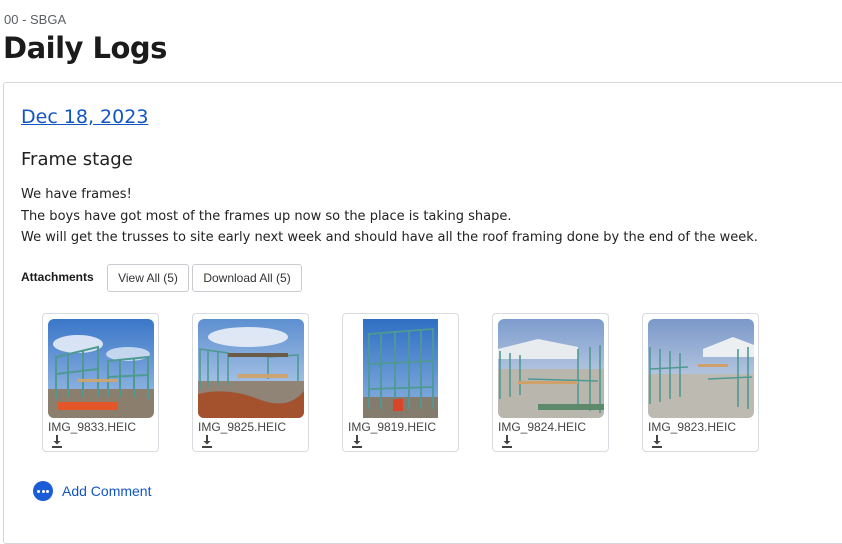 This screenshot has width=842, height=544. I want to click on project-code: 00 - SBGA, so click(35, 19).